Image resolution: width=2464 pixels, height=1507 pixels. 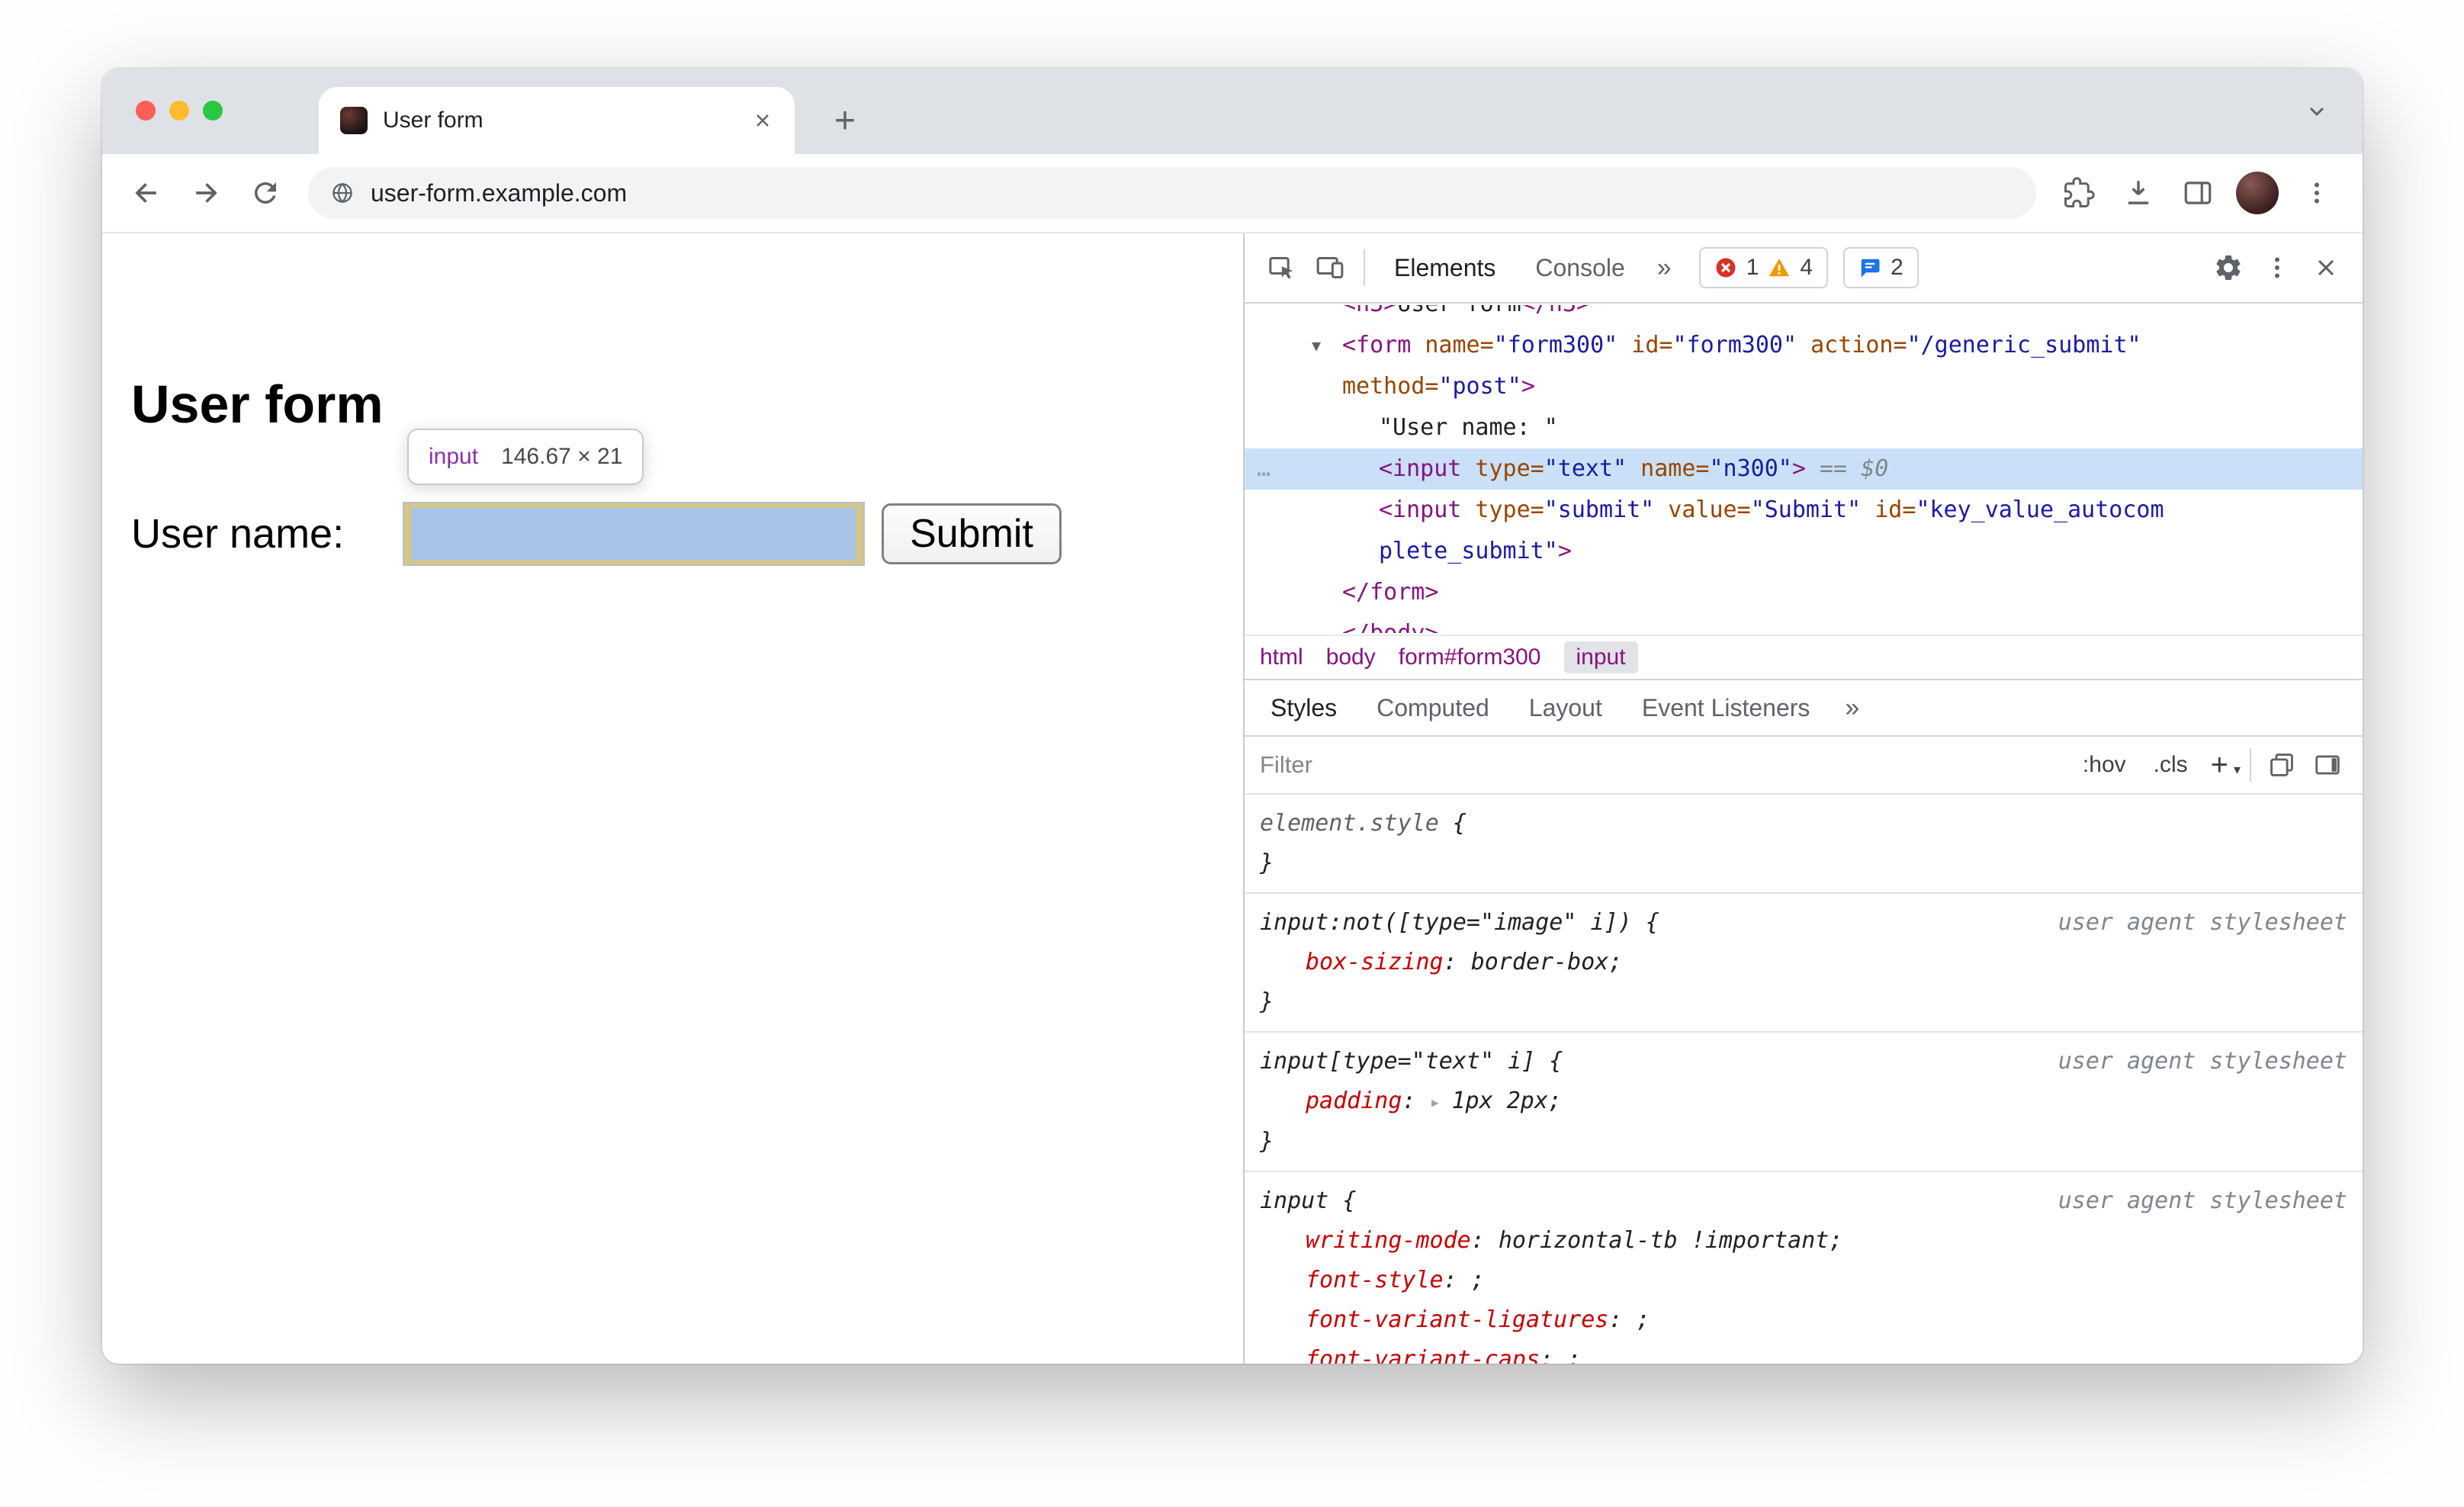 What do you see at coordinates (1881, 267) in the screenshot?
I see `issues-badge: 2` at bounding box center [1881, 267].